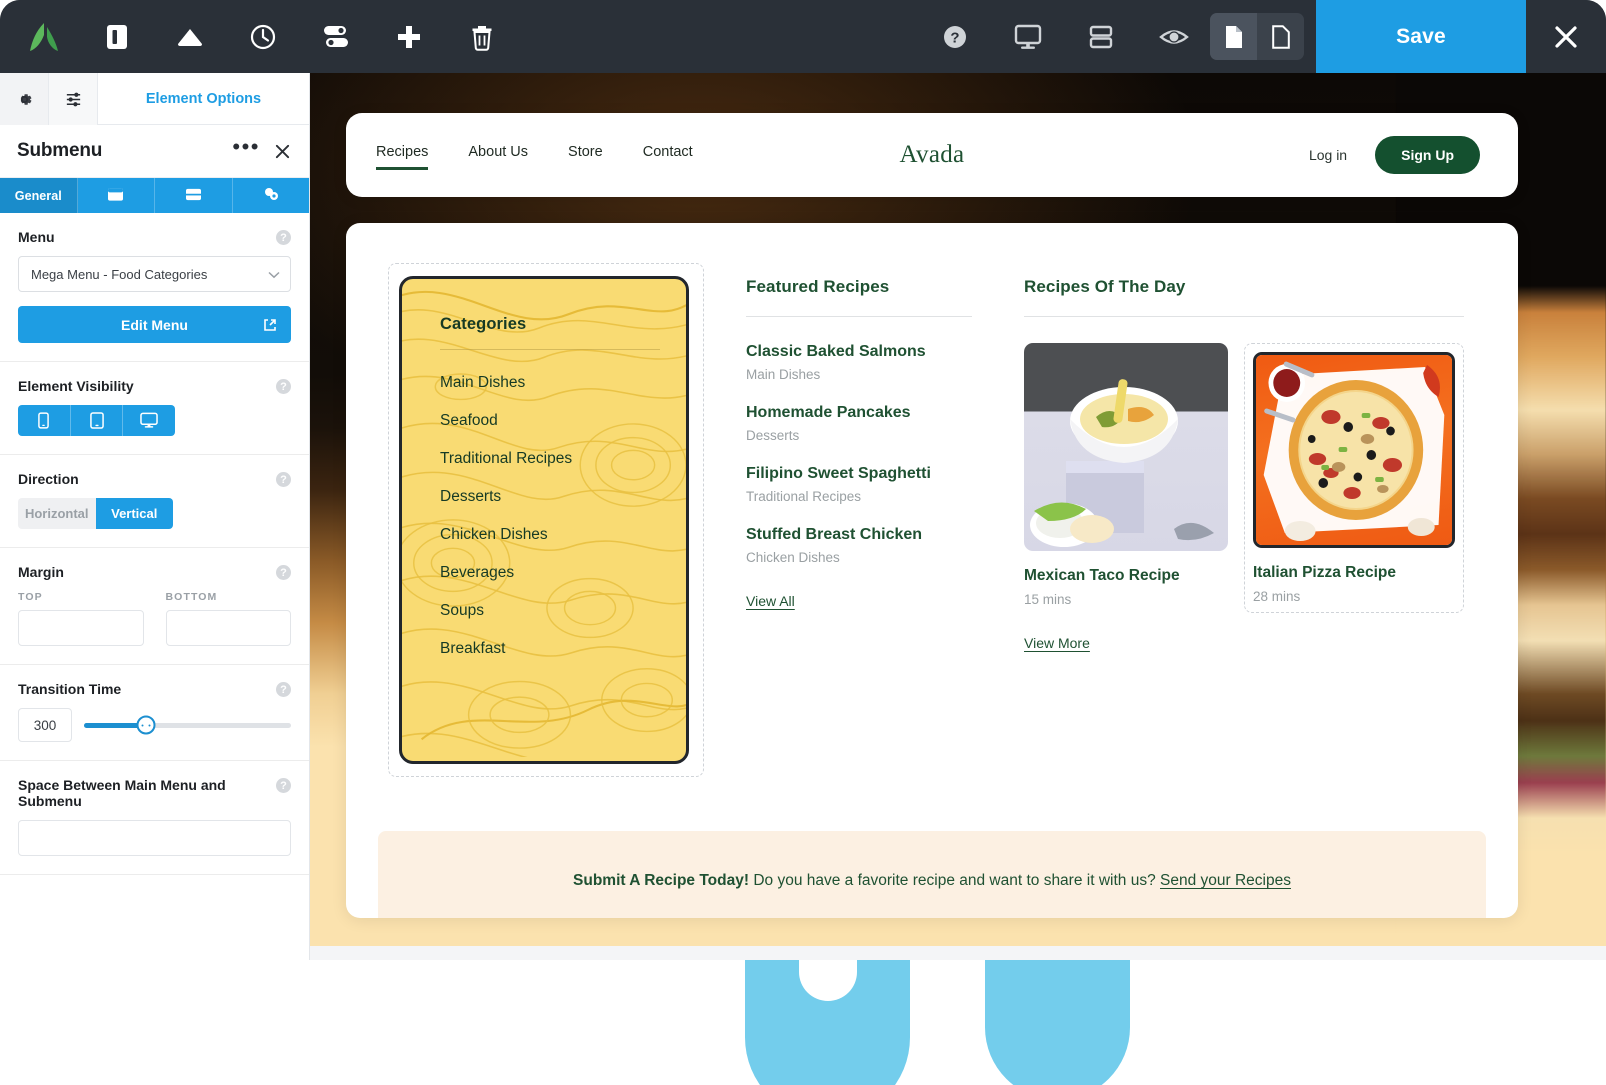 This screenshot has width=1606, height=1085. Describe the element at coordinates (550, 573) in the screenshot. I see `category-item-beverages: Beverages` at that location.